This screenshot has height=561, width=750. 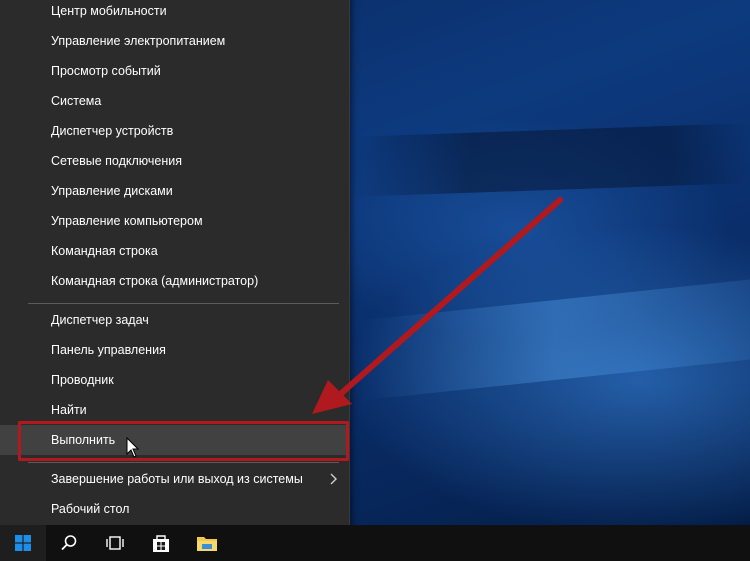 What do you see at coordinates (207, 543) in the screenshot?
I see `file-explorer-icon` at bounding box center [207, 543].